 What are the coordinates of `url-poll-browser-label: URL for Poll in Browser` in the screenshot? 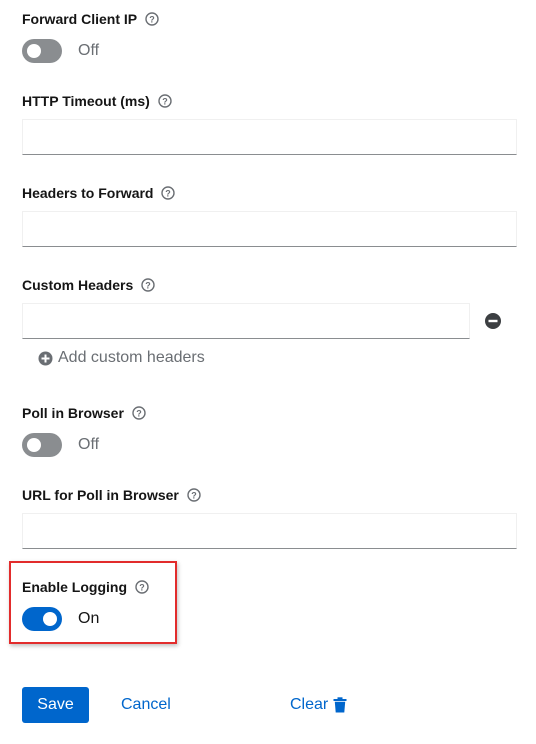 It's located at (100, 495).